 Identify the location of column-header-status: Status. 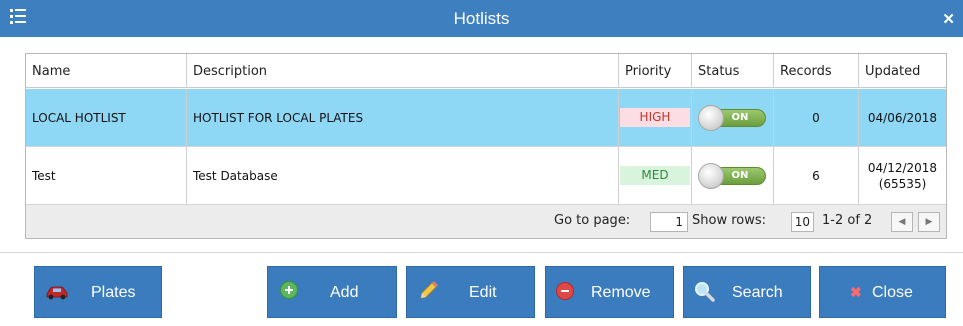
(733, 71).